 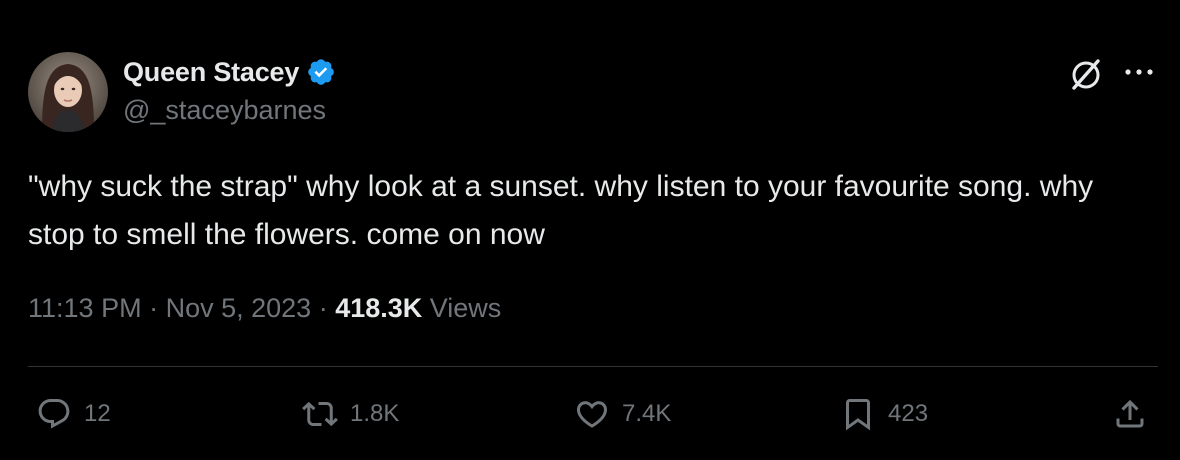 What do you see at coordinates (858, 415) in the screenshot?
I see `bookmark-icon` at bounding box center [858, 415].